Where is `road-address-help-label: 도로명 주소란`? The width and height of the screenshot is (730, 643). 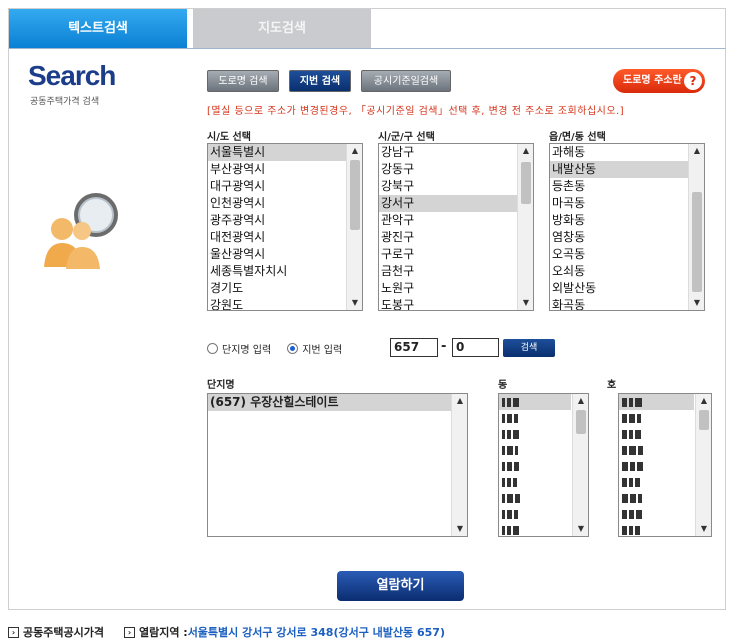 road-address-help-label: 도로명 주소란 is located at coordinates (652, 80).